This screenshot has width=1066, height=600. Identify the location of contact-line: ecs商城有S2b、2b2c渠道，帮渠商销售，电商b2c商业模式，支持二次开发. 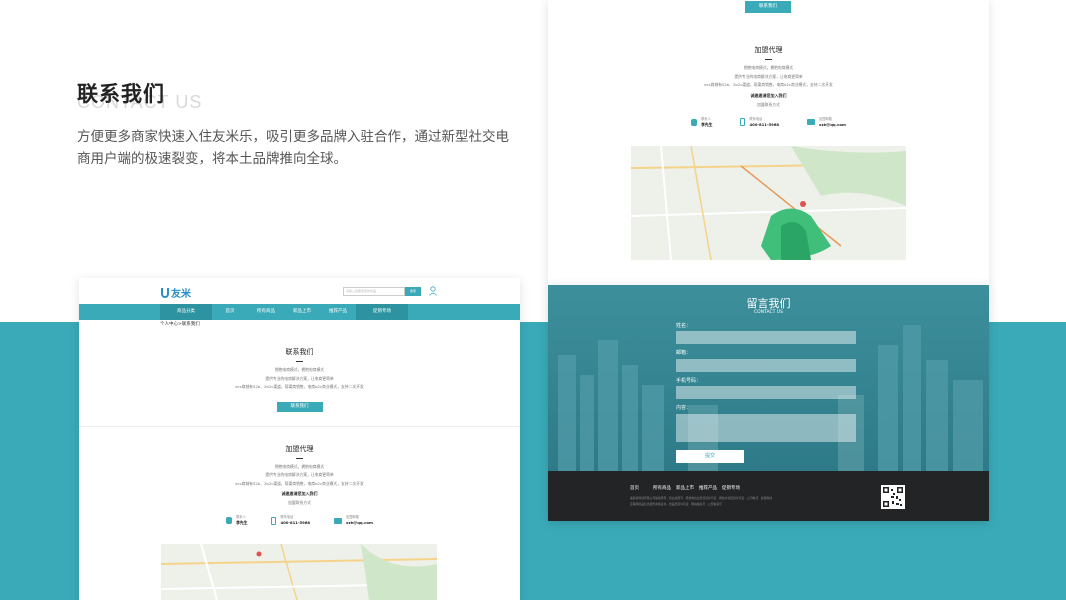
(299, 386).